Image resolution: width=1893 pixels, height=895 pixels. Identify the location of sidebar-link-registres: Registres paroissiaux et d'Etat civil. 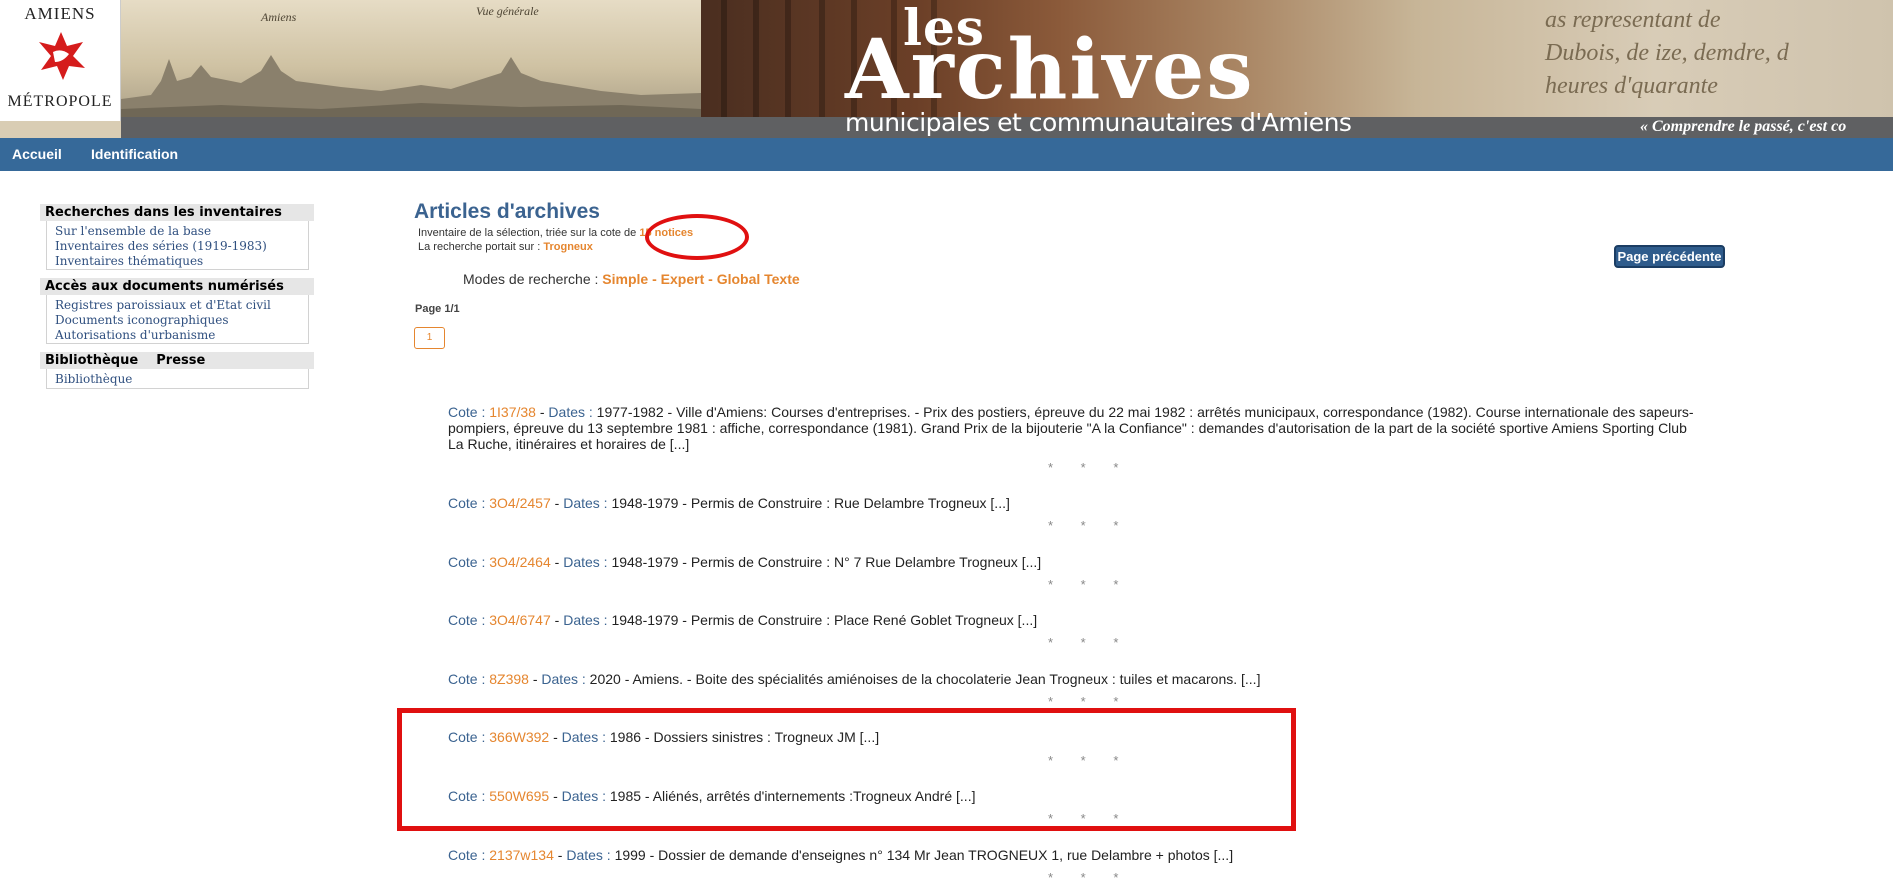
(163, 305).